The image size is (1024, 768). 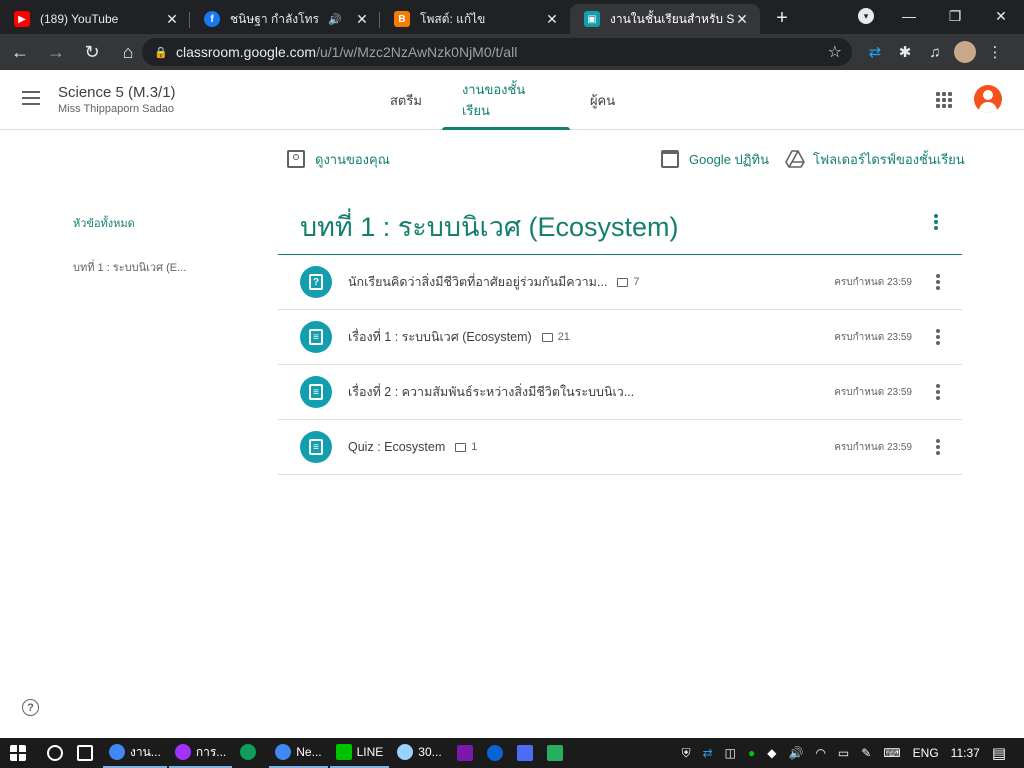 What do you see at coordinates (875, 159) in the screenshot?
I see `class-drive-folder-link: โฟลเดอร์ไดรฟ์ของชั้นเรียน` at bounding box center [875, 159].